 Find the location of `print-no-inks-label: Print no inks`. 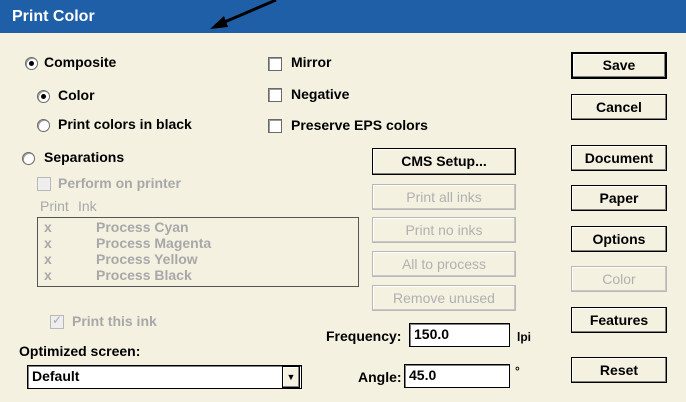

print-no-inks-label: Print no inks is located at coordinates (444, 230).